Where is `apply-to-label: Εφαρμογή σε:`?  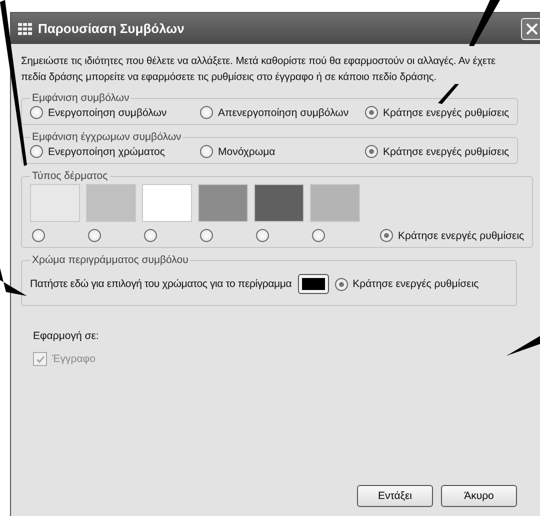
apply-to-label: Εφαρμογή σε: is located at coordinates (66, 336).